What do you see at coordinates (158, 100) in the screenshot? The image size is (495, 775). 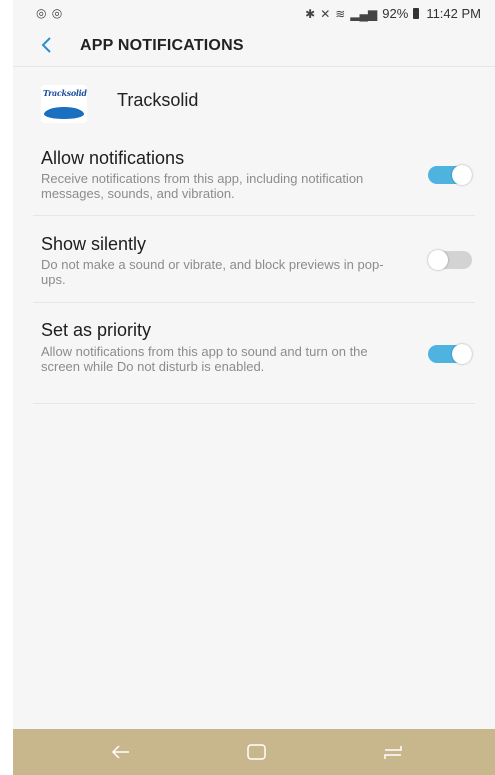 I see `app-name: Tracksolid` at bounding box center [158, 100].